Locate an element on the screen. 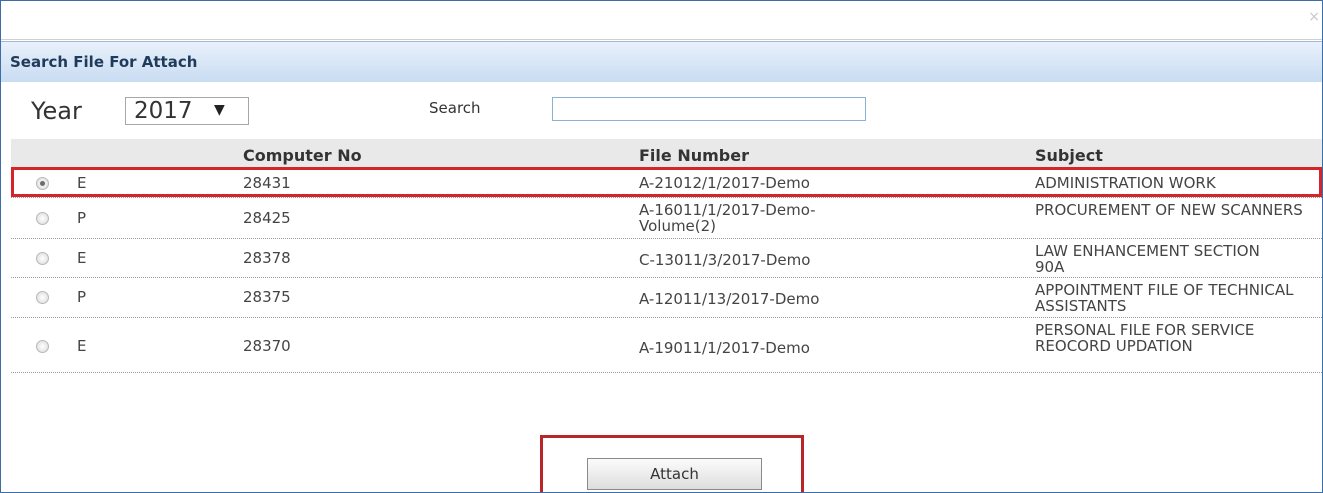  search-input is located at coordinates (709, 109).